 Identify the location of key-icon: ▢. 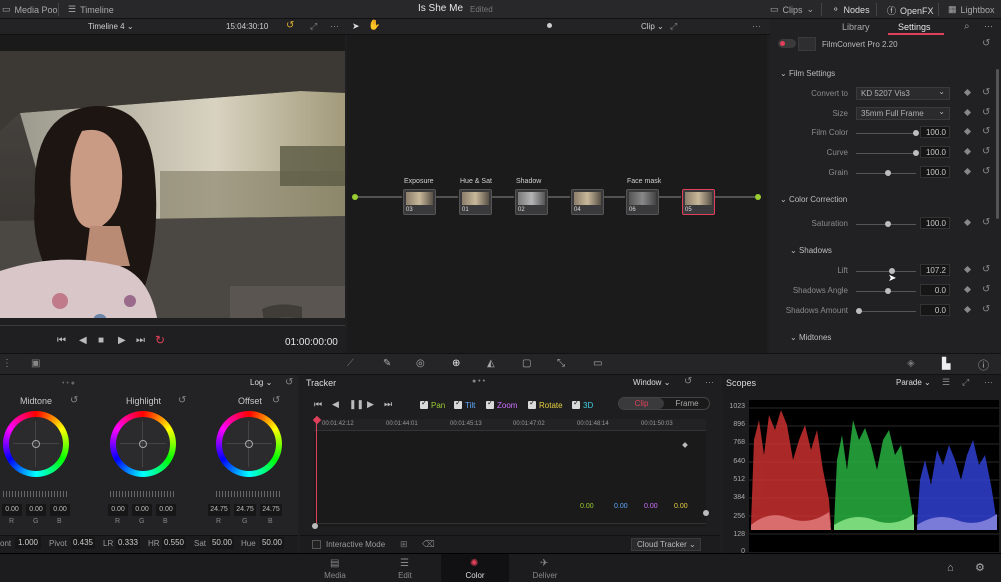
(526, 363).